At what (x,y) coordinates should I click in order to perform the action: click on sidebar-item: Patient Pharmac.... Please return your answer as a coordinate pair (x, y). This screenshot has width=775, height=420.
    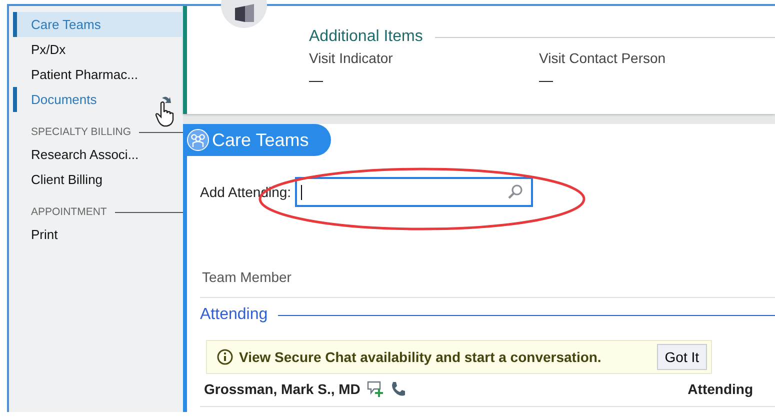
    Looking at the image, I should click on (98, 74).